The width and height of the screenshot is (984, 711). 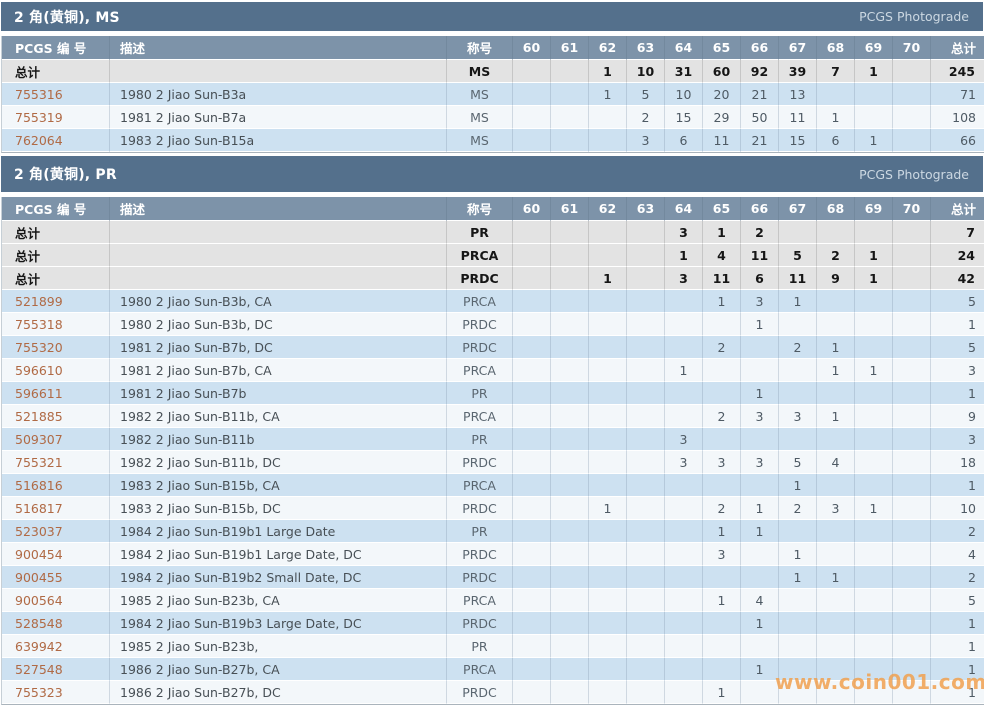 I want to click on total-cell: 9, so click(x=957, y=416).